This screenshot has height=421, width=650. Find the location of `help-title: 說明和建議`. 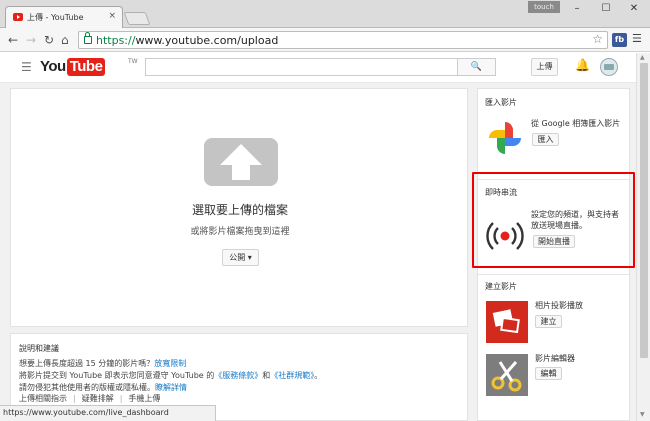

help-title: 說明和建議 is located at coordinates (39, 348).